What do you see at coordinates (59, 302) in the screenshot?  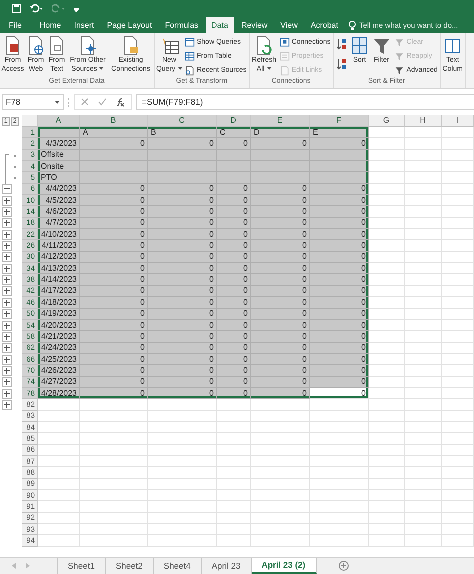 I see `table-cell: 4/18/2023` at bounding box center [59, 302].